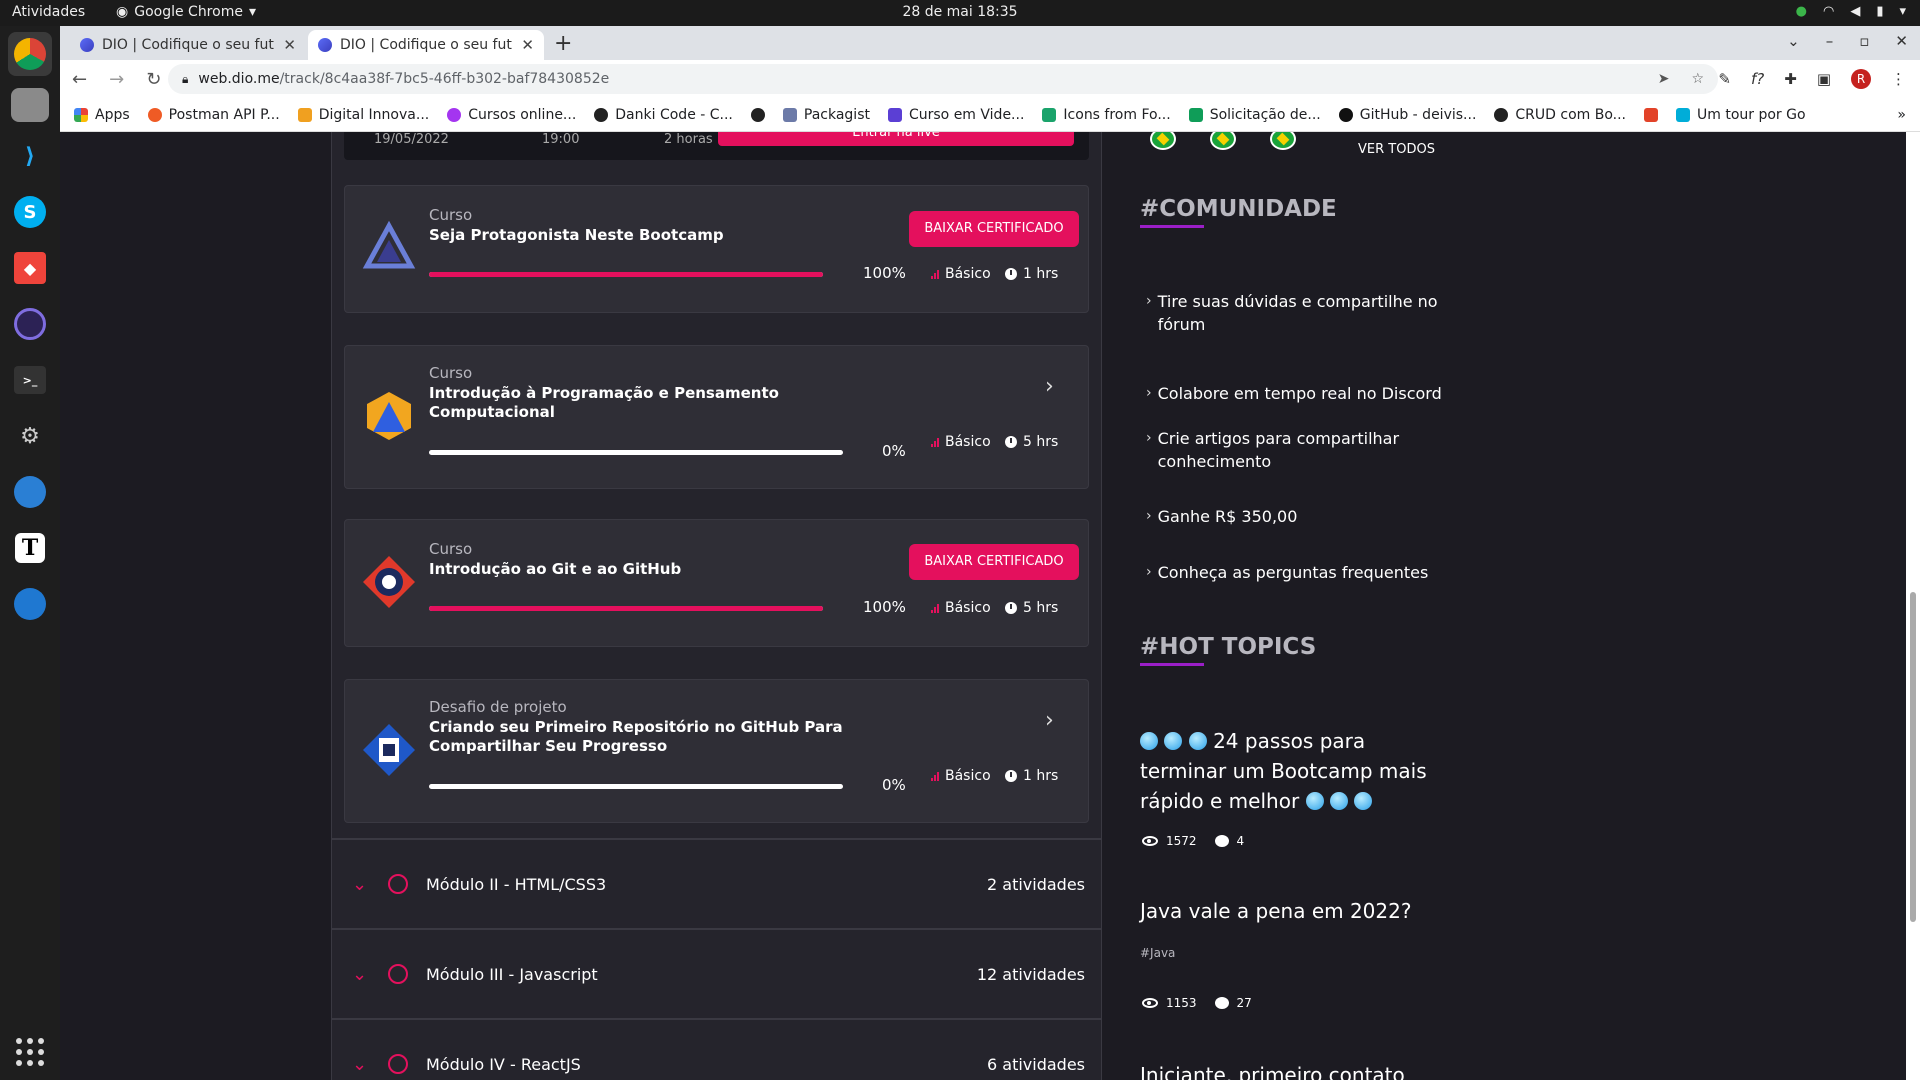 The width and height of the screenshot is (1920, 1080). Describe the element at coordinates (1741, 115) in the screenshot. I see `bookmark-go-tour: Um tour por Go` at that location.